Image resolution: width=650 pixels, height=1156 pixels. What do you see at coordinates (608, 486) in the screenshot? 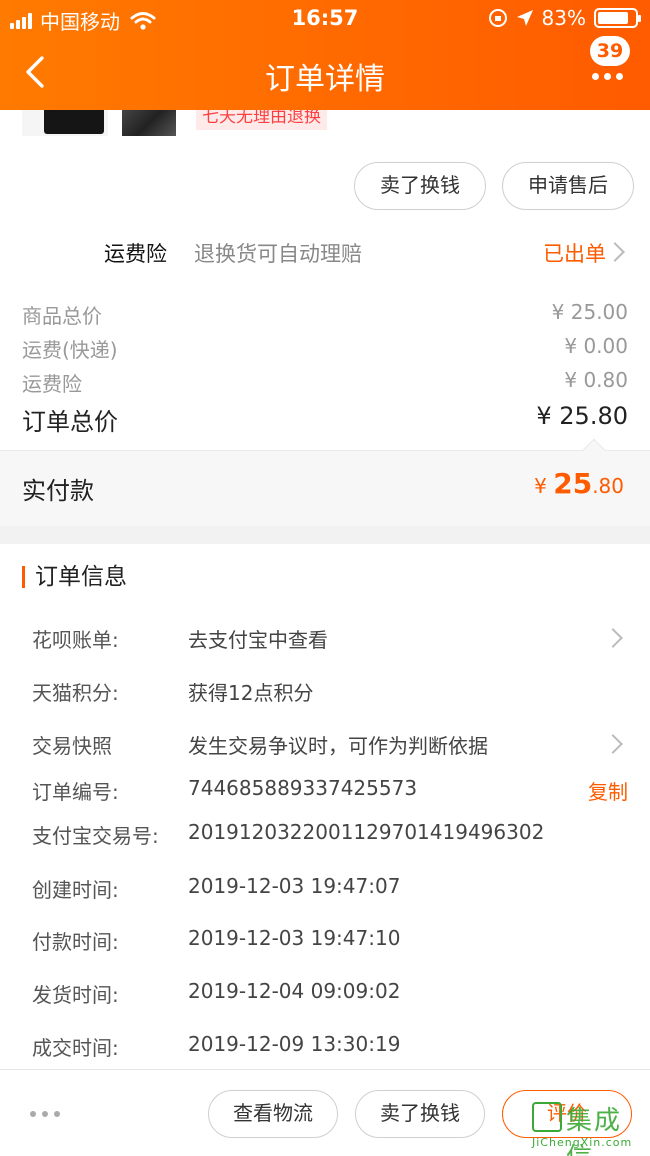
I see `paid-decimal: .80` at bounding box center [608, 486].